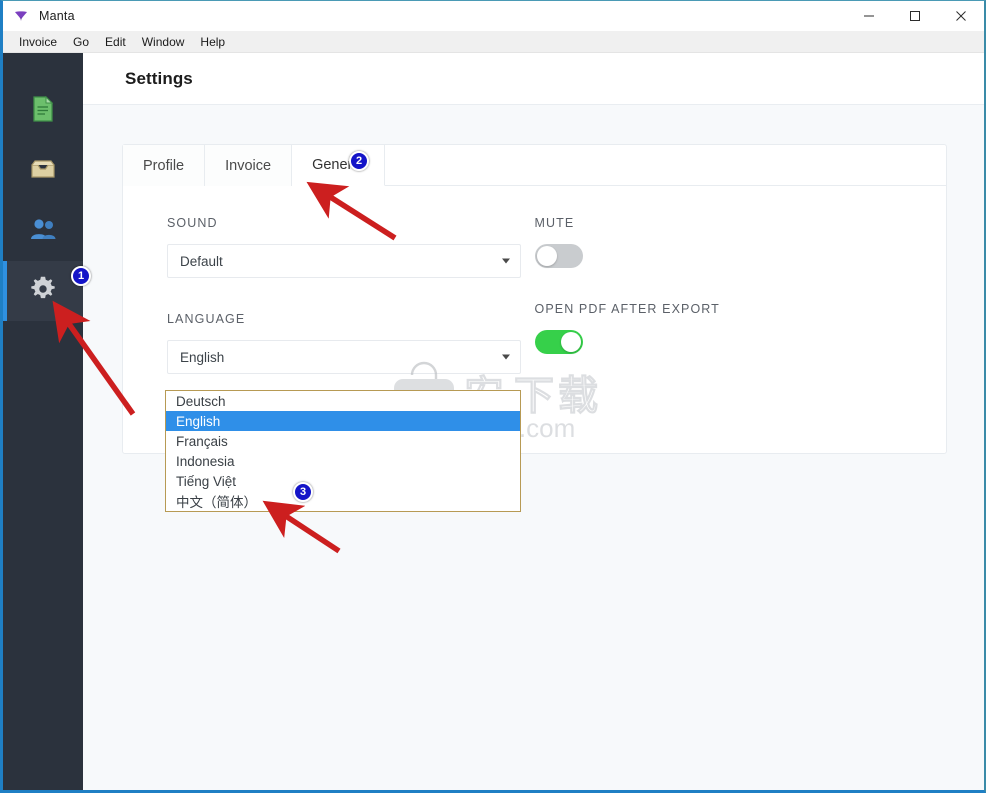 The image size is (986, 793). Describe the element at coordinates (81, 276) in the screenshot. I see `step-badge-1: 1` at that location.